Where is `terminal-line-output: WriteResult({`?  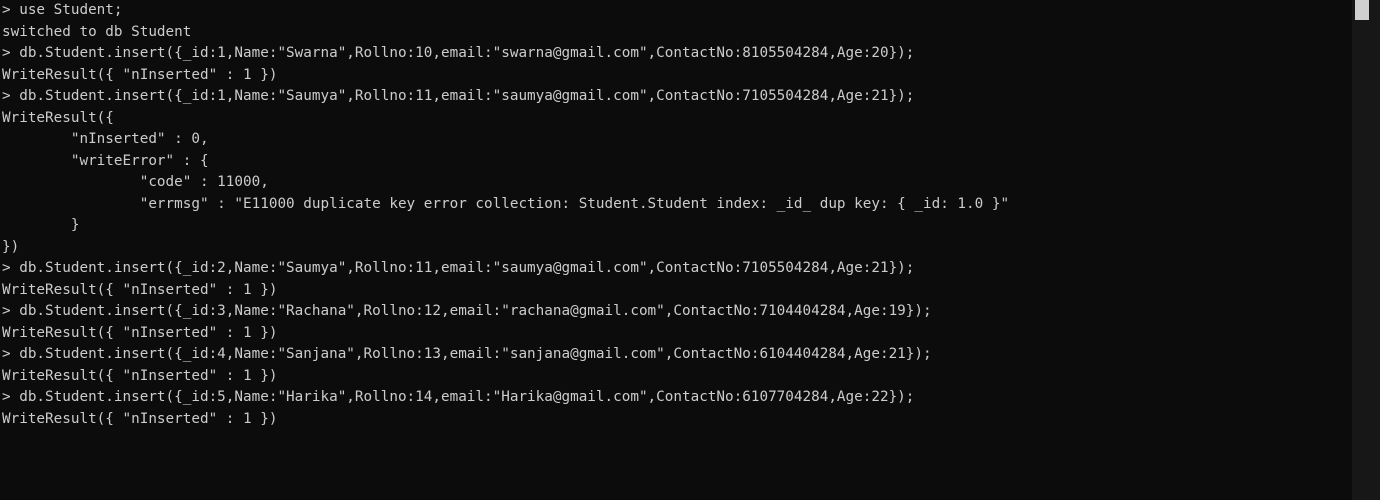 terminal-line-output: WriteResult({ is located at coordinates (58, 117).